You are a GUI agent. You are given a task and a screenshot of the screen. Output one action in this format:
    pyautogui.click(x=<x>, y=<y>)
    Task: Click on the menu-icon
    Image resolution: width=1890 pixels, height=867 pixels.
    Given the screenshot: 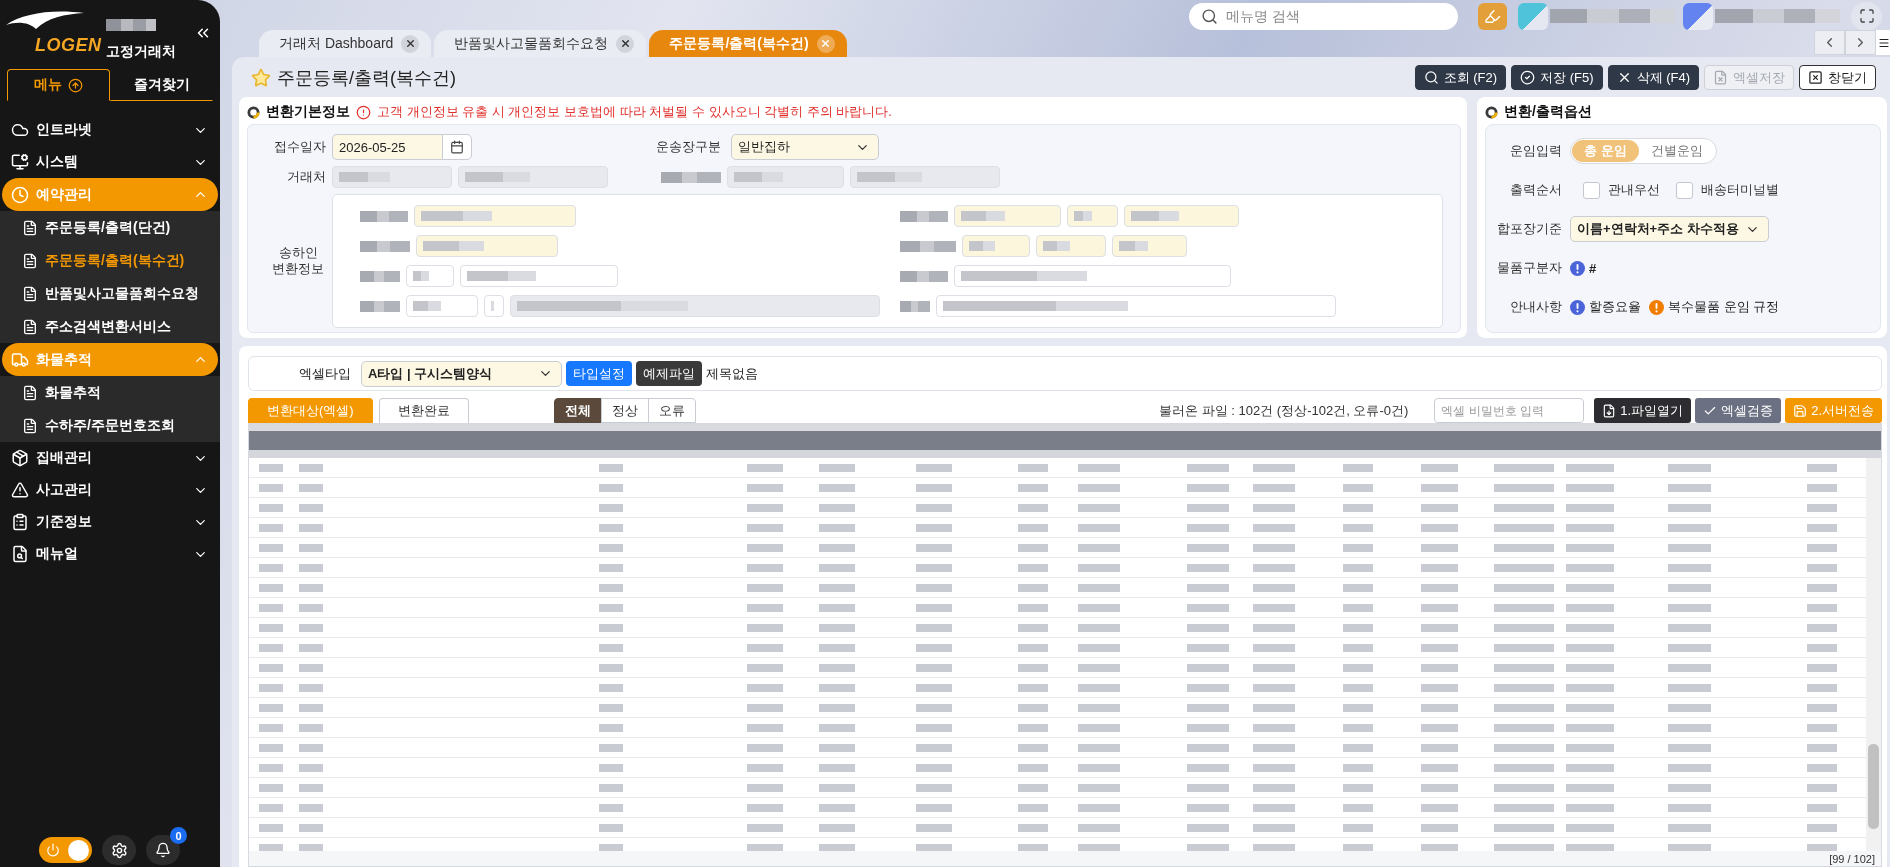 What is the action you would take?
    pyautogui.click(x=1884, y=42)
    